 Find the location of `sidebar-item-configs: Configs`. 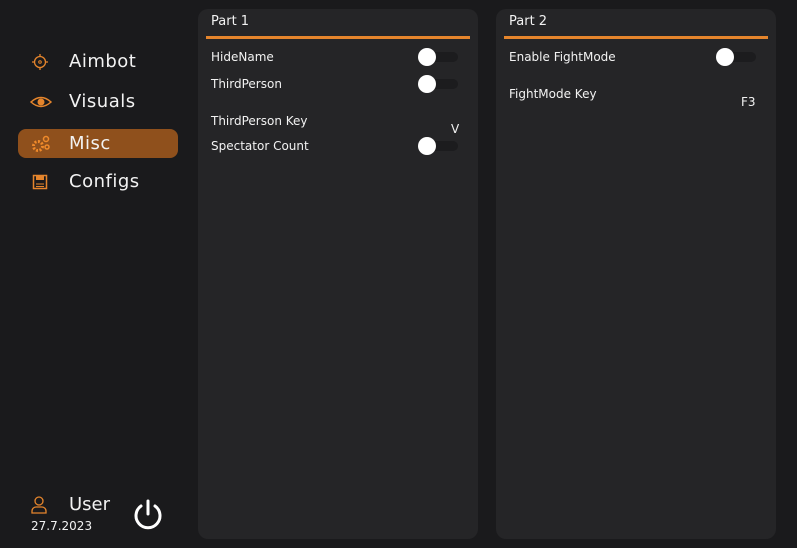

sidebar-item-configs: Configs is located at coordinates (98, 181).